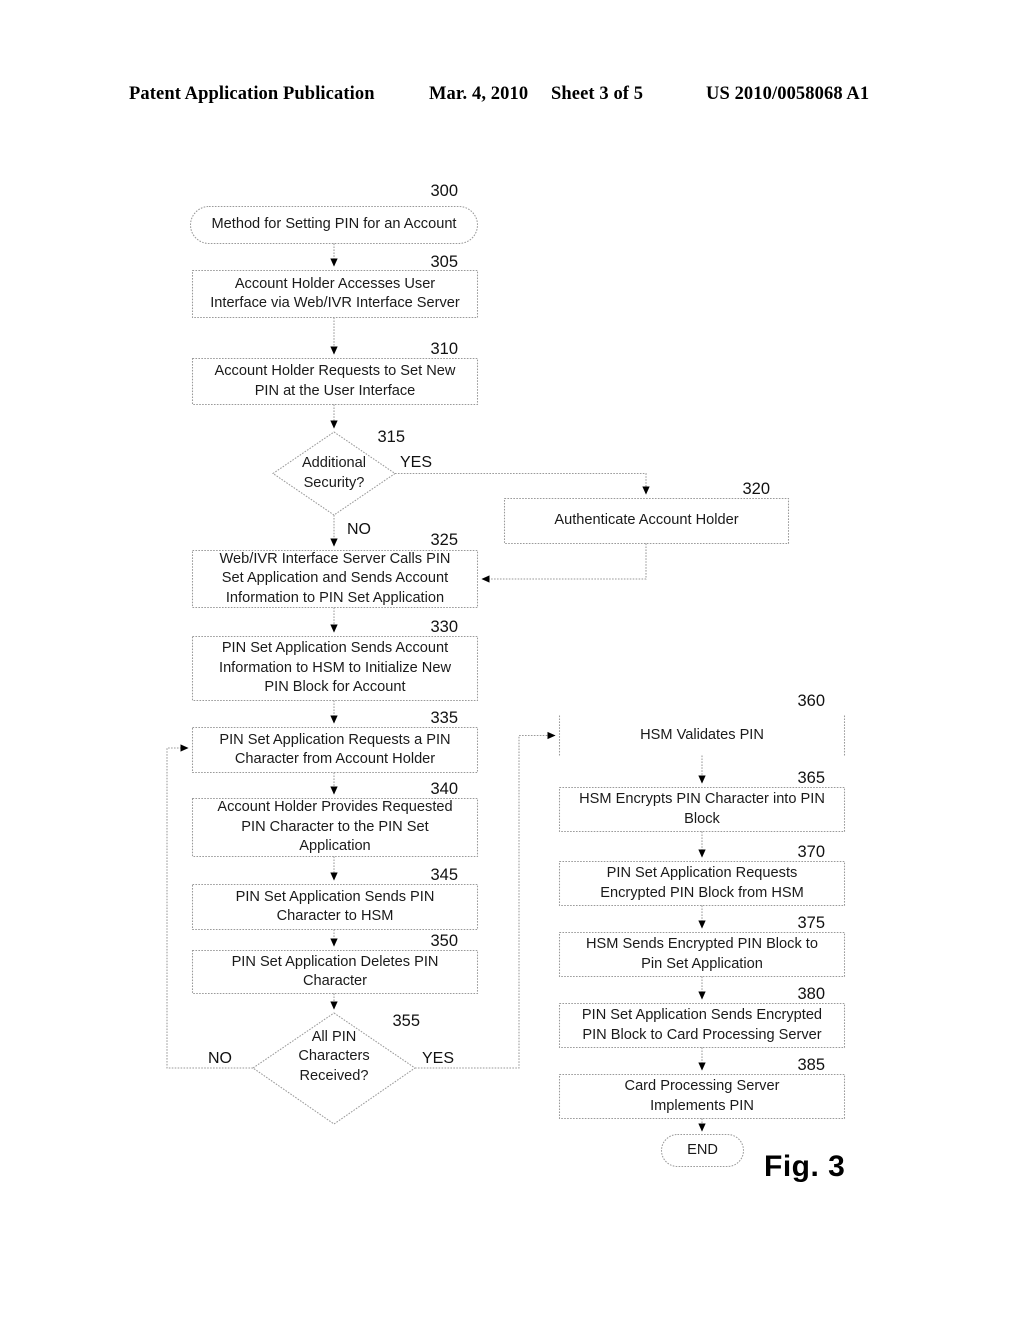 This screenshot has height=1320, width=1024. Describe the element at coordinates (416, 462) in the screenshot. I see `edge-label-315-yes: YES` at that location.